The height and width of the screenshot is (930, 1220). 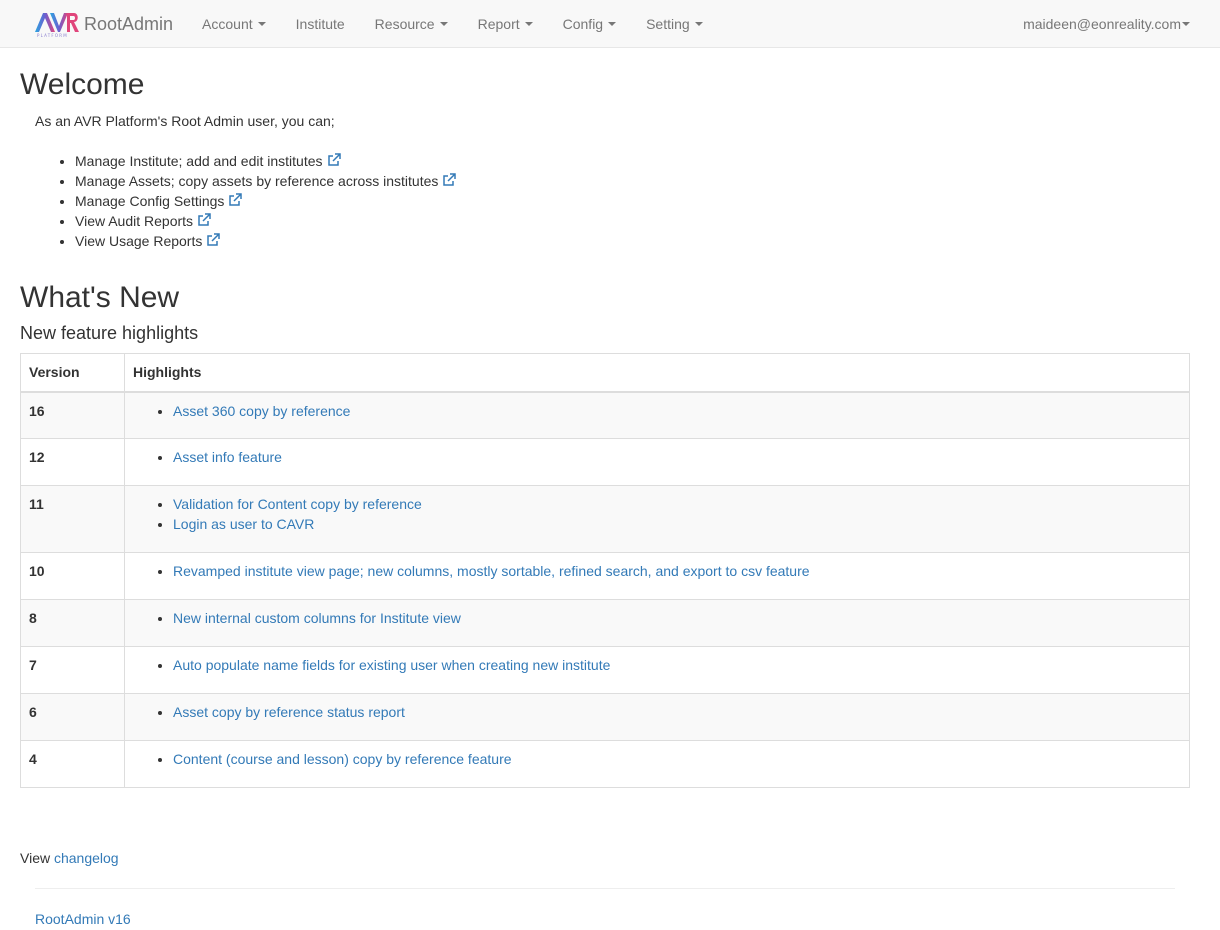 What do you see at coordinates (289, 712) in the screenshot?
I see `highlight-link: Asset copy by reference status report` at bounding box center [289, 712].